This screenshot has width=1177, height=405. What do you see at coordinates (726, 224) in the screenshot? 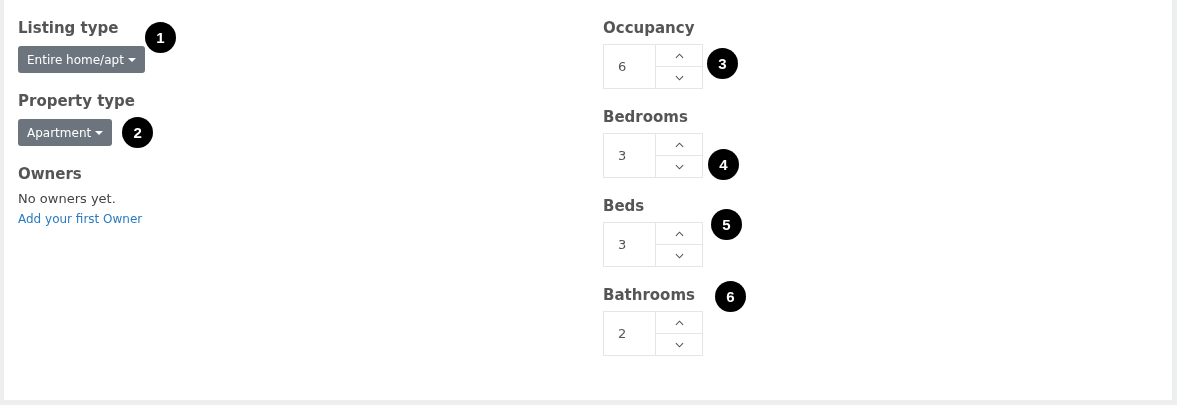
I see `number-badge: 5` at bounding box center [726, 224].